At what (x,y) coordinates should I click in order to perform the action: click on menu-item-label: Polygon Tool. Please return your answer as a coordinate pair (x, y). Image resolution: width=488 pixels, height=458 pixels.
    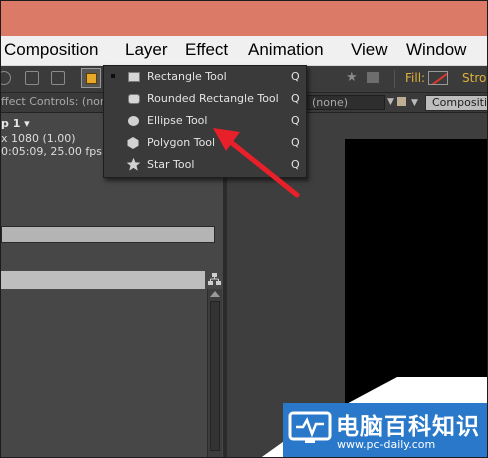
    Looking at the image, I should click on (181, 142).